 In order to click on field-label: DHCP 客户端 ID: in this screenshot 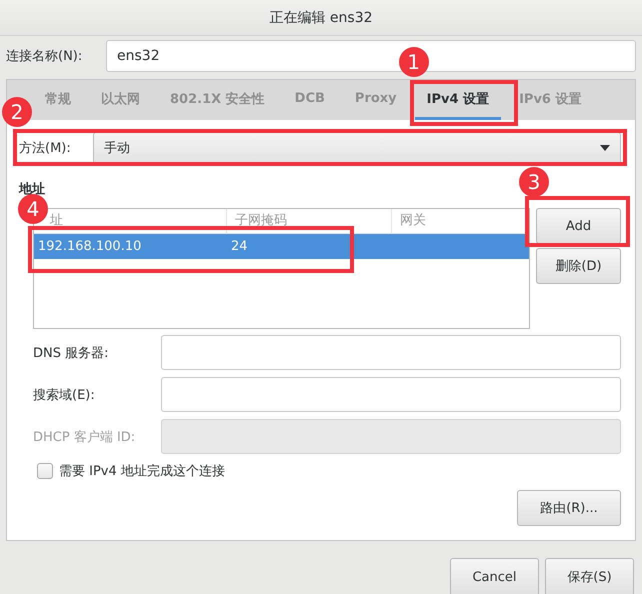, I will do `click(84, 437)`.